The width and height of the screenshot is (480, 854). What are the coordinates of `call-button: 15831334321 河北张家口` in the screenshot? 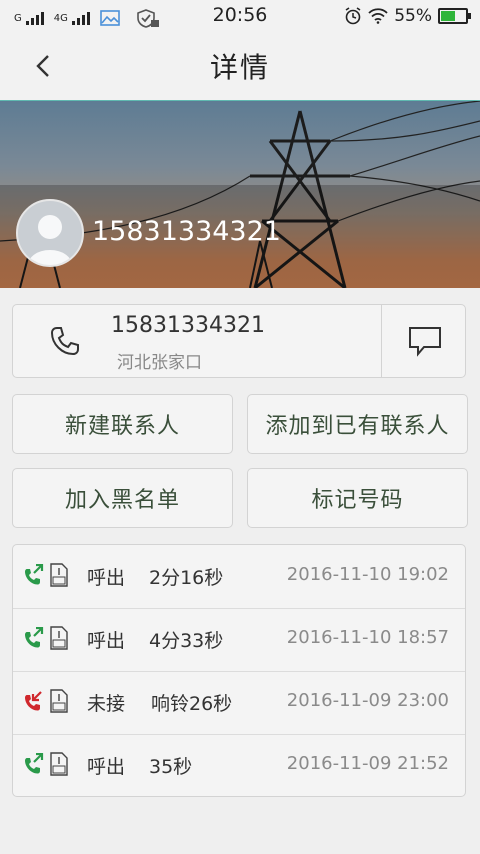 It's located at (197, 341).